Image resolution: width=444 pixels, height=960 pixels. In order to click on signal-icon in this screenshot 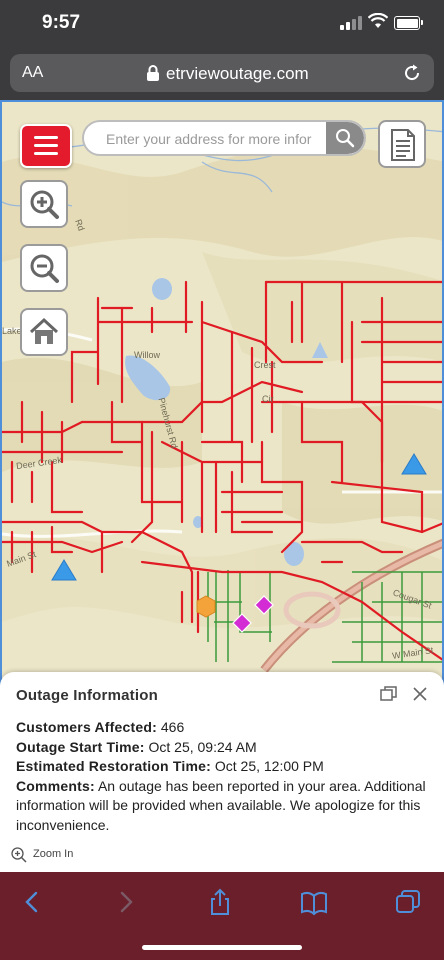, I will do `click(352, 23)`.